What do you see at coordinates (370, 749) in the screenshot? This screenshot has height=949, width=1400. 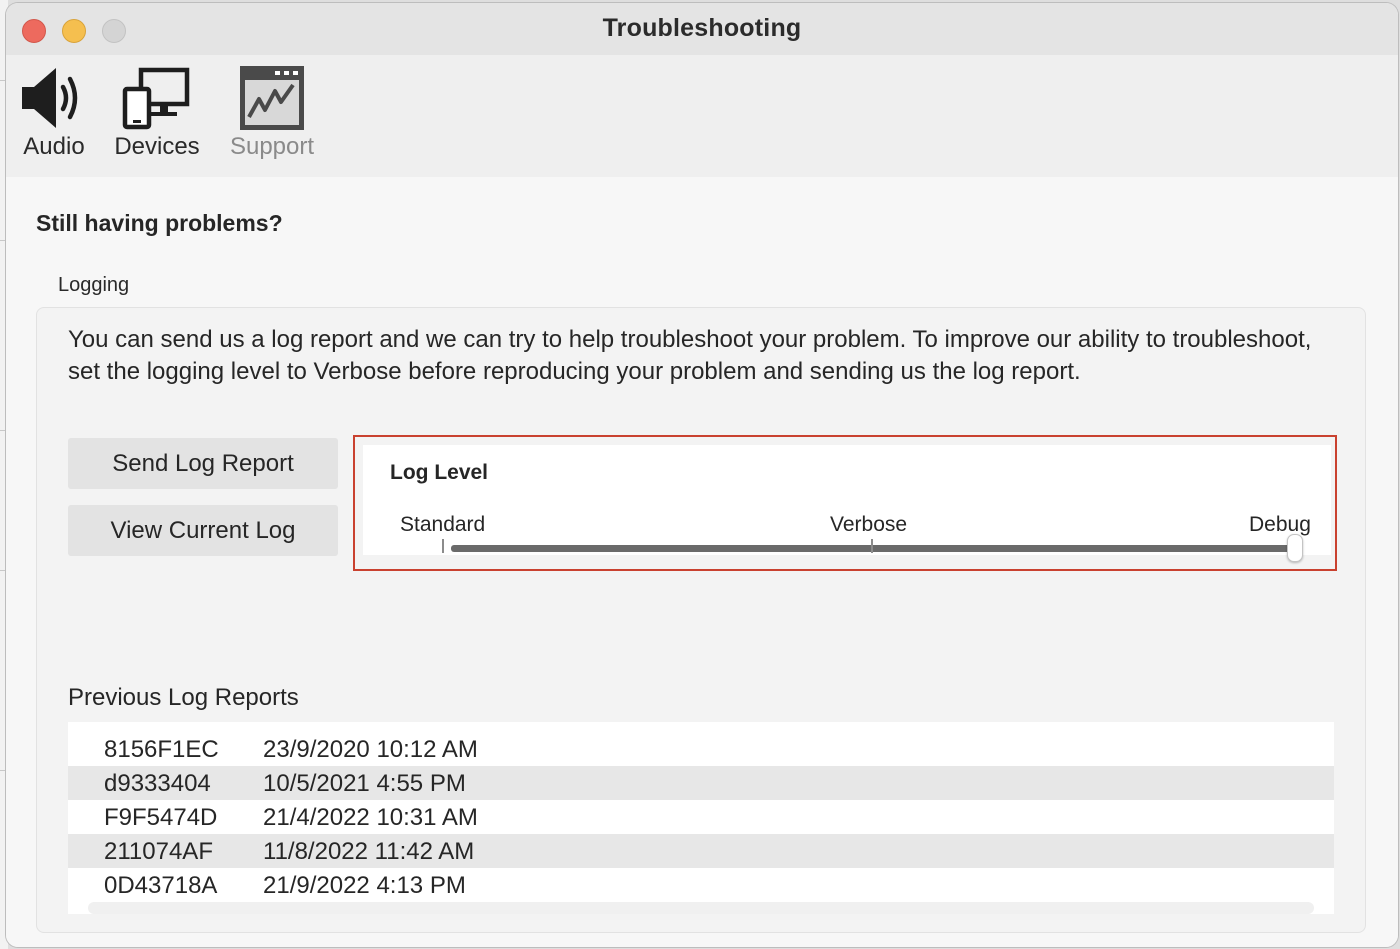 I see `log-report-timestamp: 23/9/2020 10:12 AM` at bounding box center [370, 749].